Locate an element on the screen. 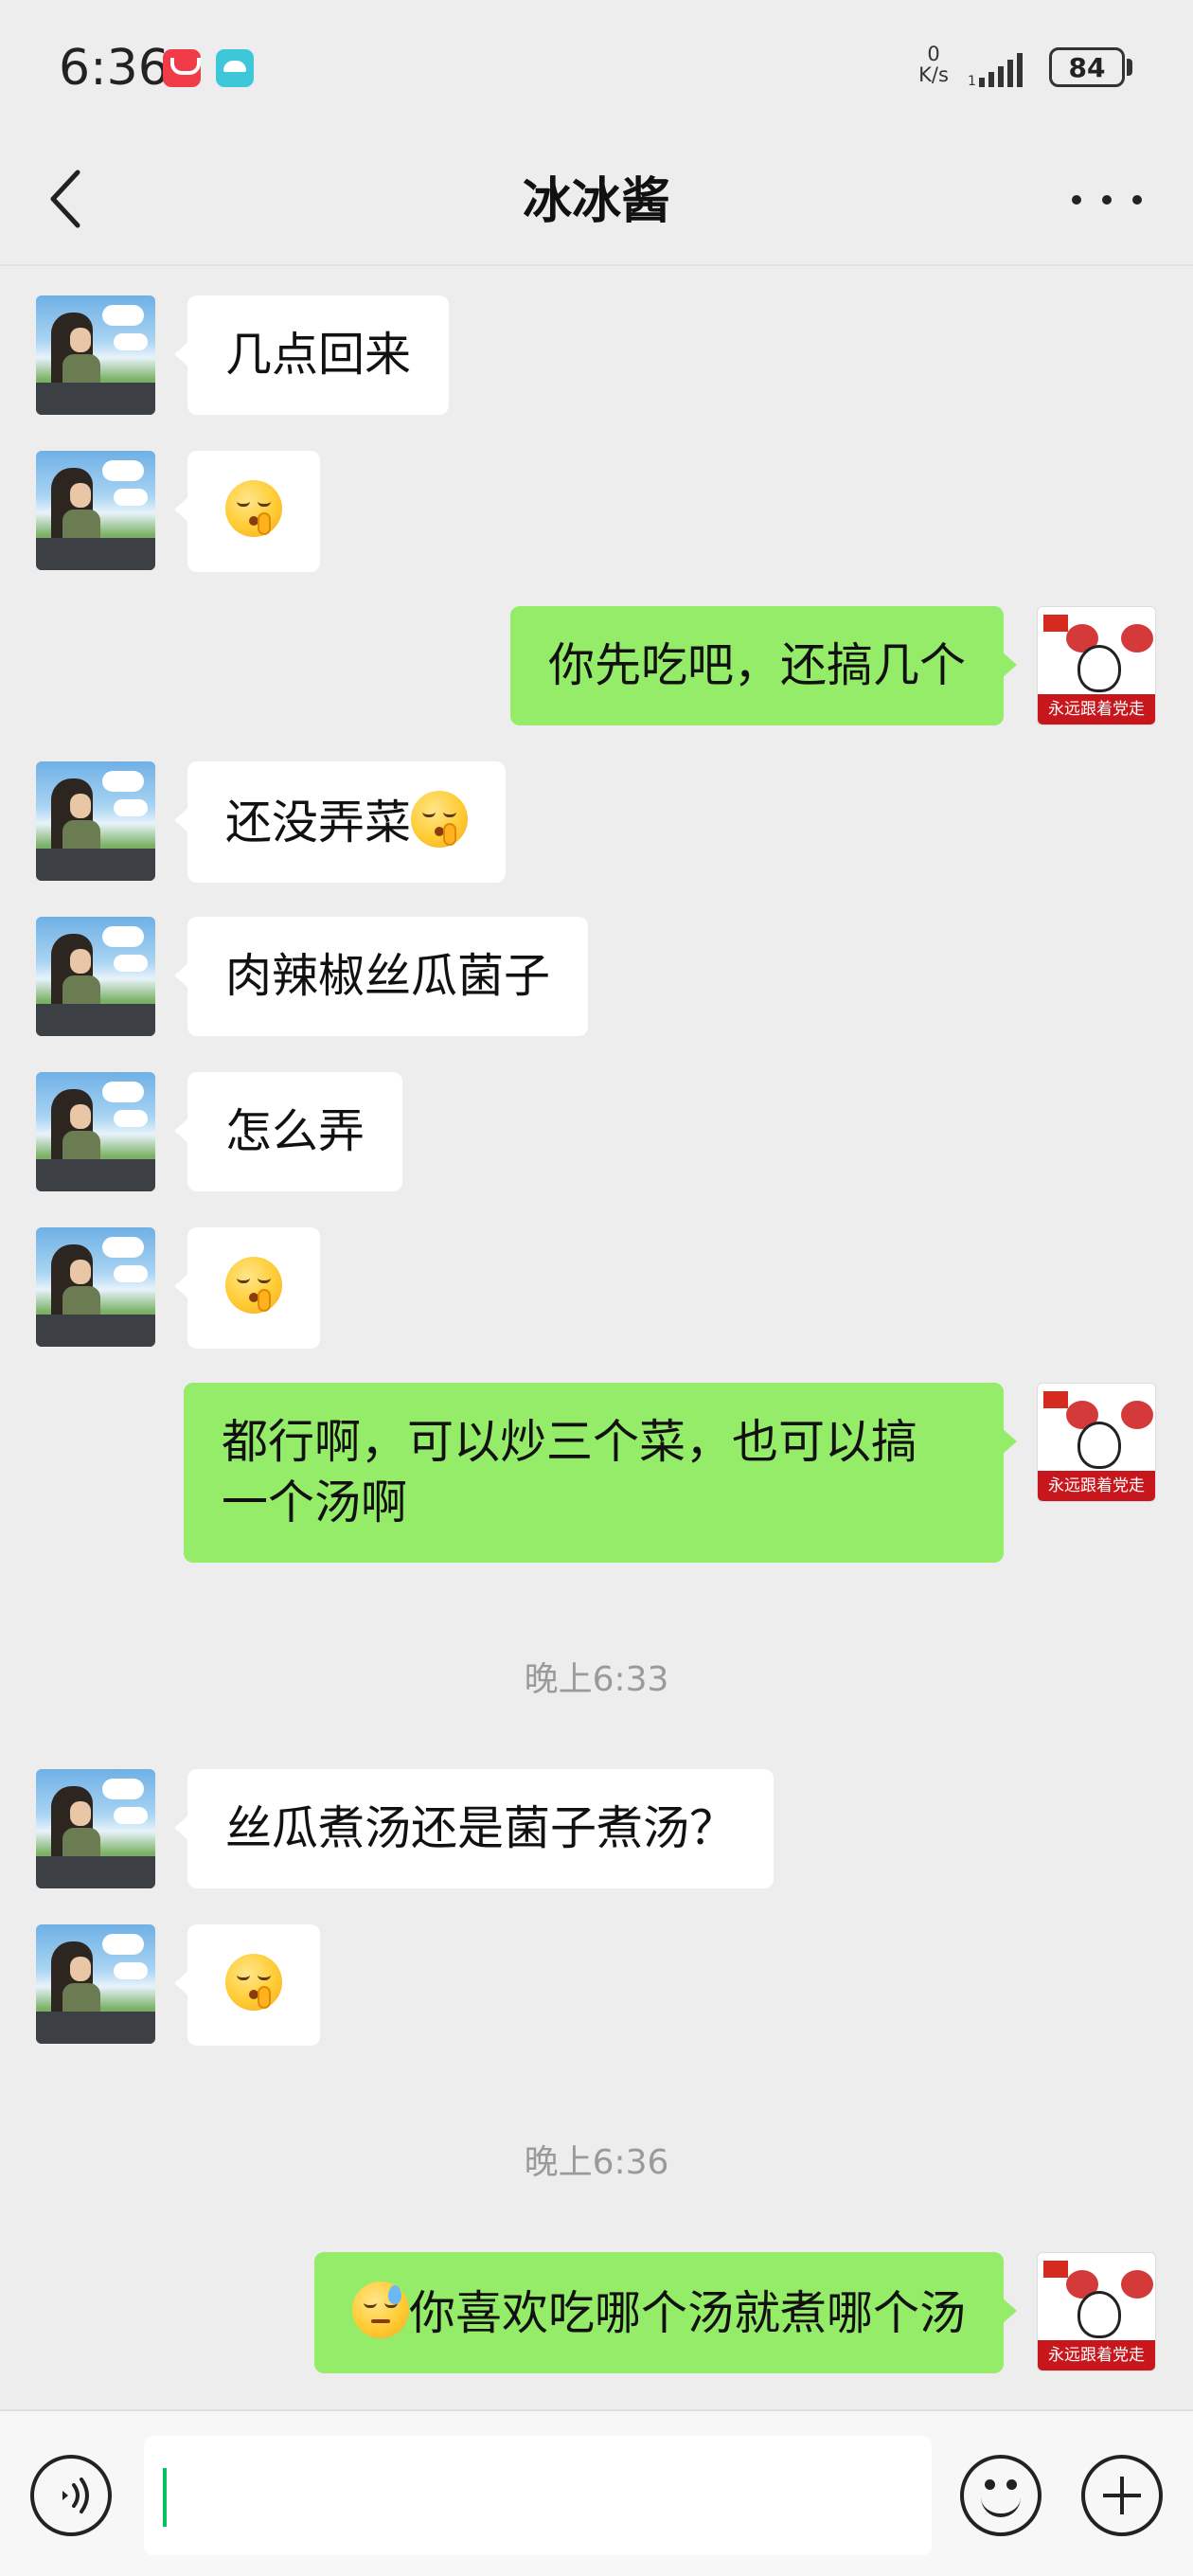  message-text: 还没弄菜 is located at coordinates (318, 823).